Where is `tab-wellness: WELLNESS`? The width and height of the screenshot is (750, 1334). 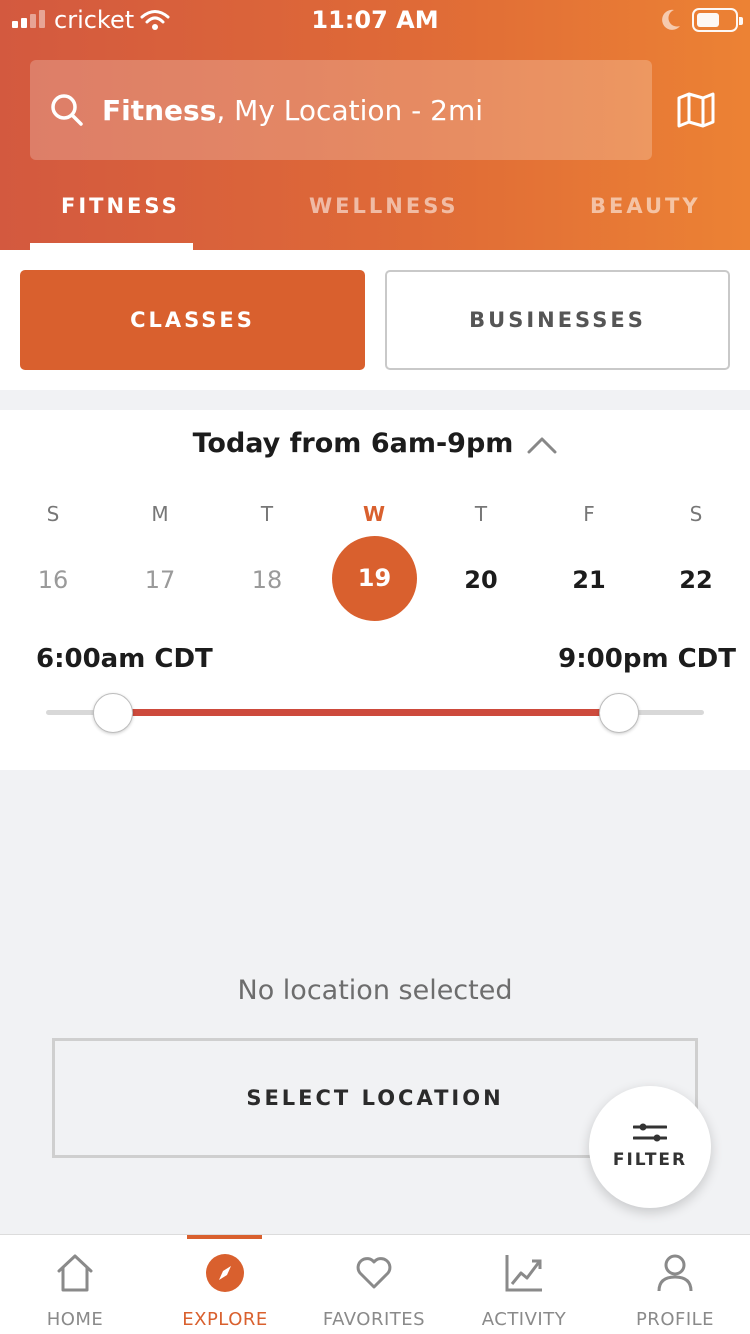 tab-wellness: WELLNESS is located at coordinates (384, 206).